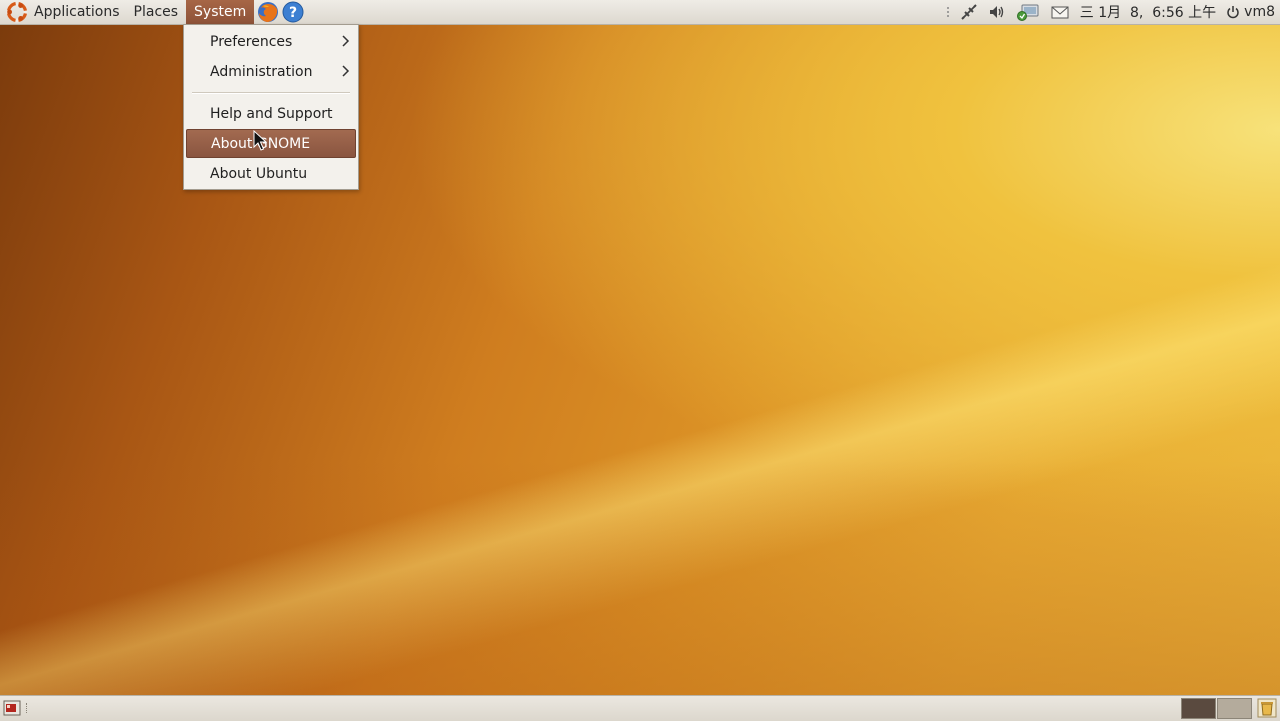  I want to click on applications-menu-label: Applications, so click(77, 12).